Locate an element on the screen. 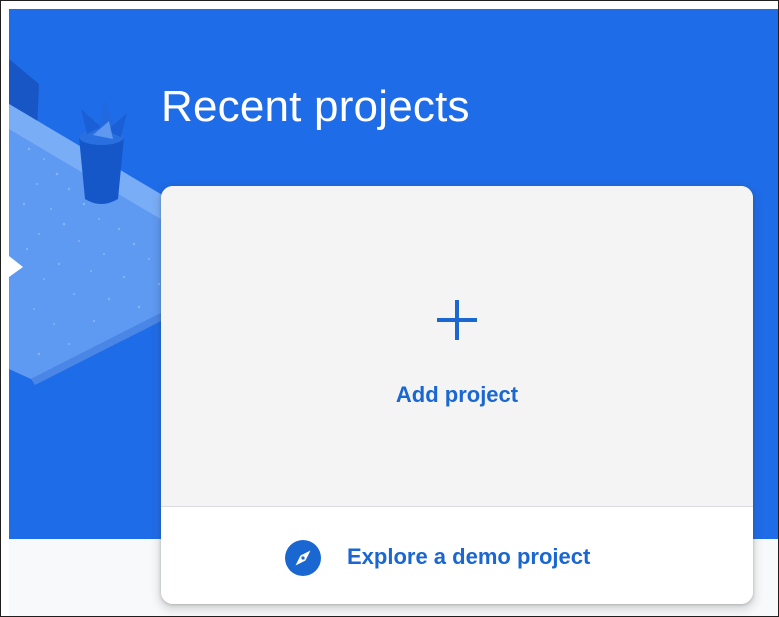  hero-illustration is located at coordinates (89, 222).